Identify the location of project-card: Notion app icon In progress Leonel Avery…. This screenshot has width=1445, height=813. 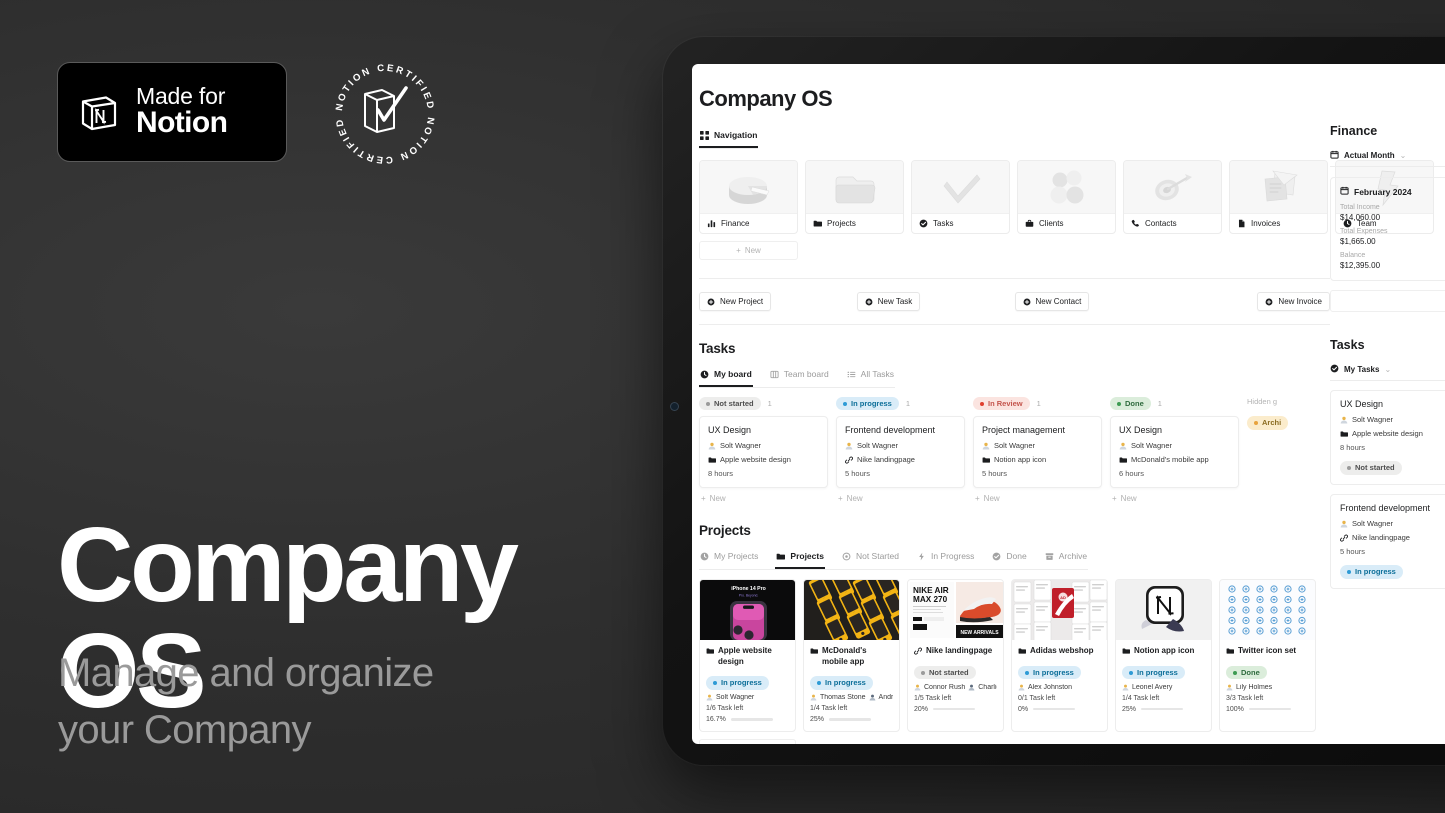
(1163, 655).